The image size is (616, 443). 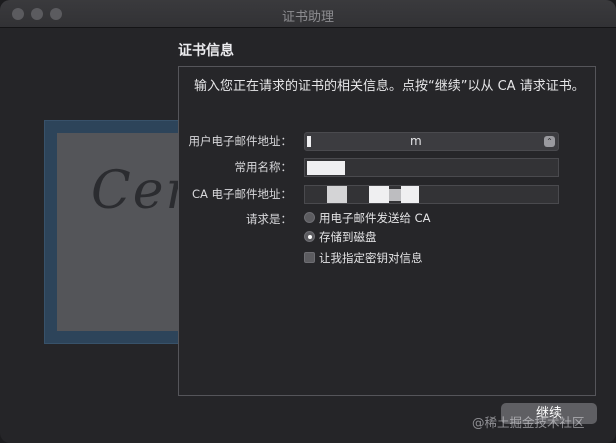 I want to click on title-bar: 证书助理, so click(x=308, y=14).